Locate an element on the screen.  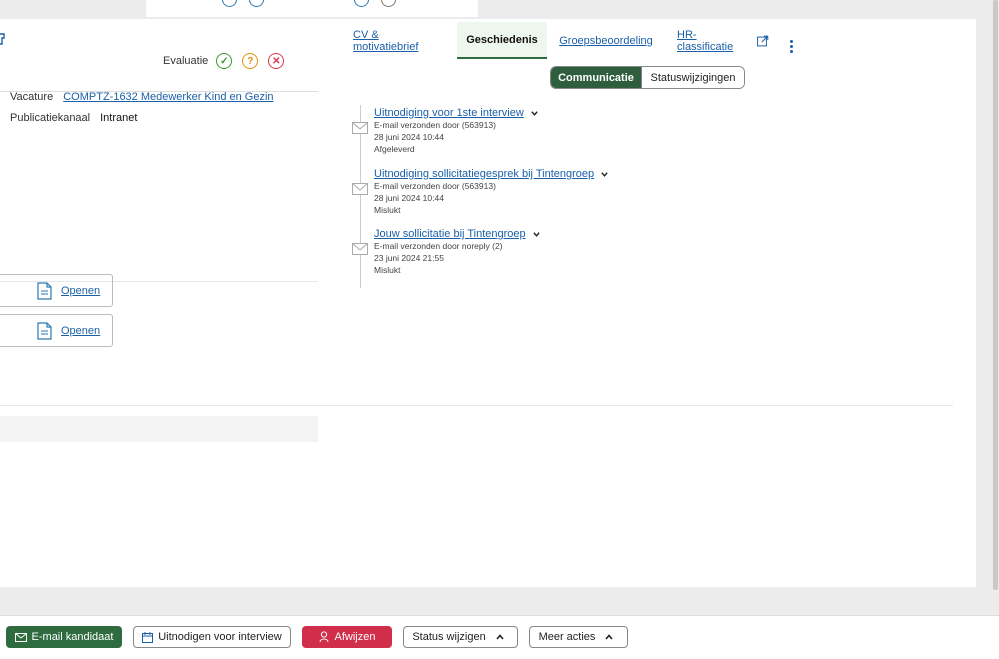
reject-button: Afwijzen is located at coordinates (347, 637).